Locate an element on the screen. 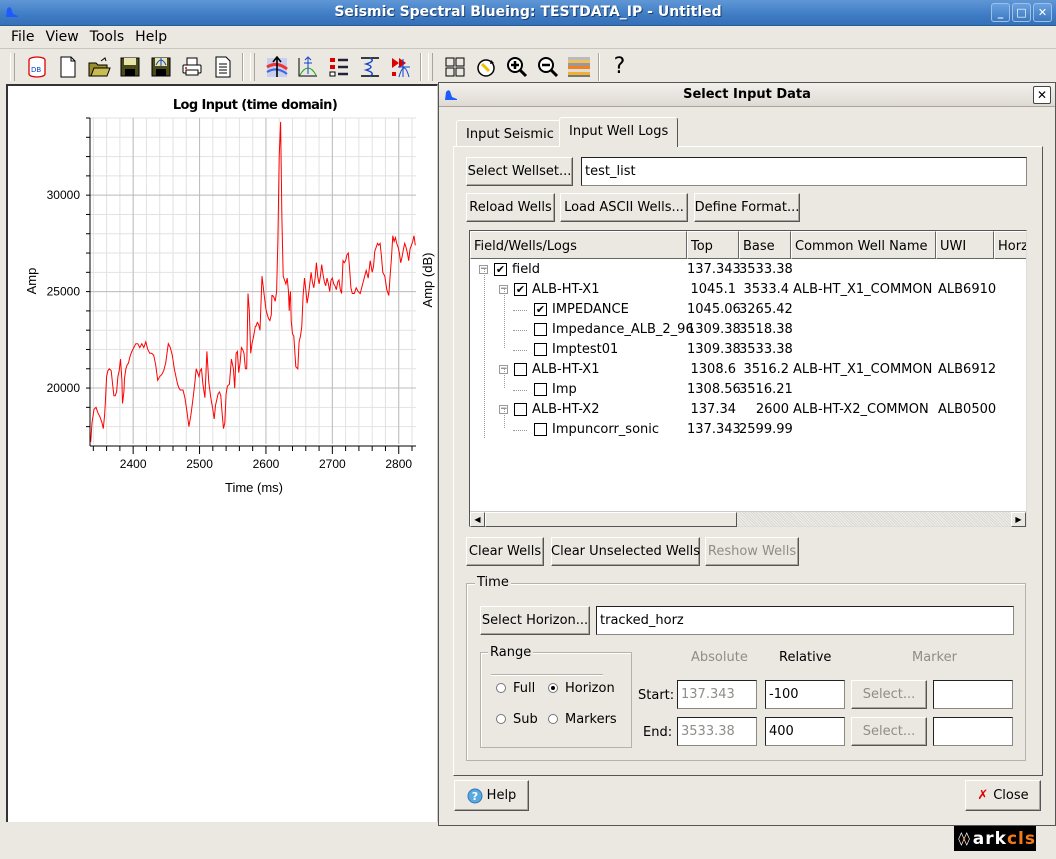  tree-row: ✔ IMPEDANCE 1045.06 3265.42 is located at coordinates (748, 310).